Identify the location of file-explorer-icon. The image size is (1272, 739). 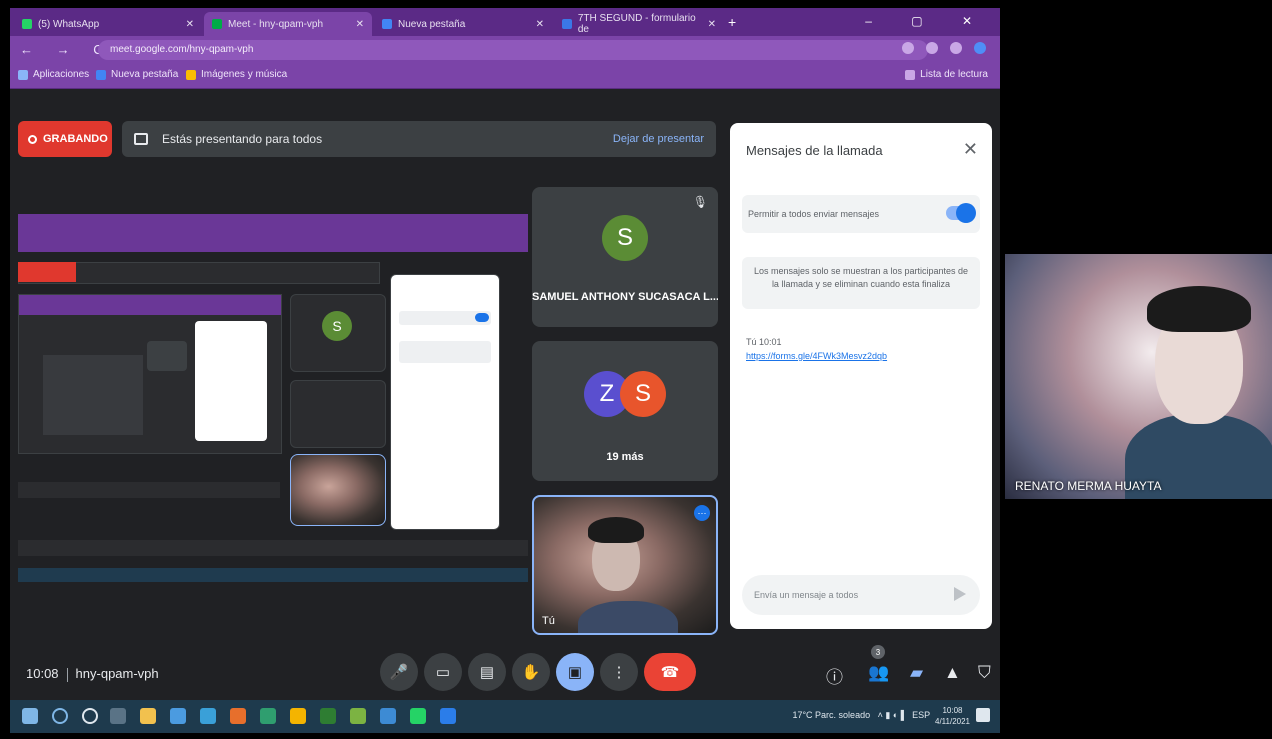
(148, 716).